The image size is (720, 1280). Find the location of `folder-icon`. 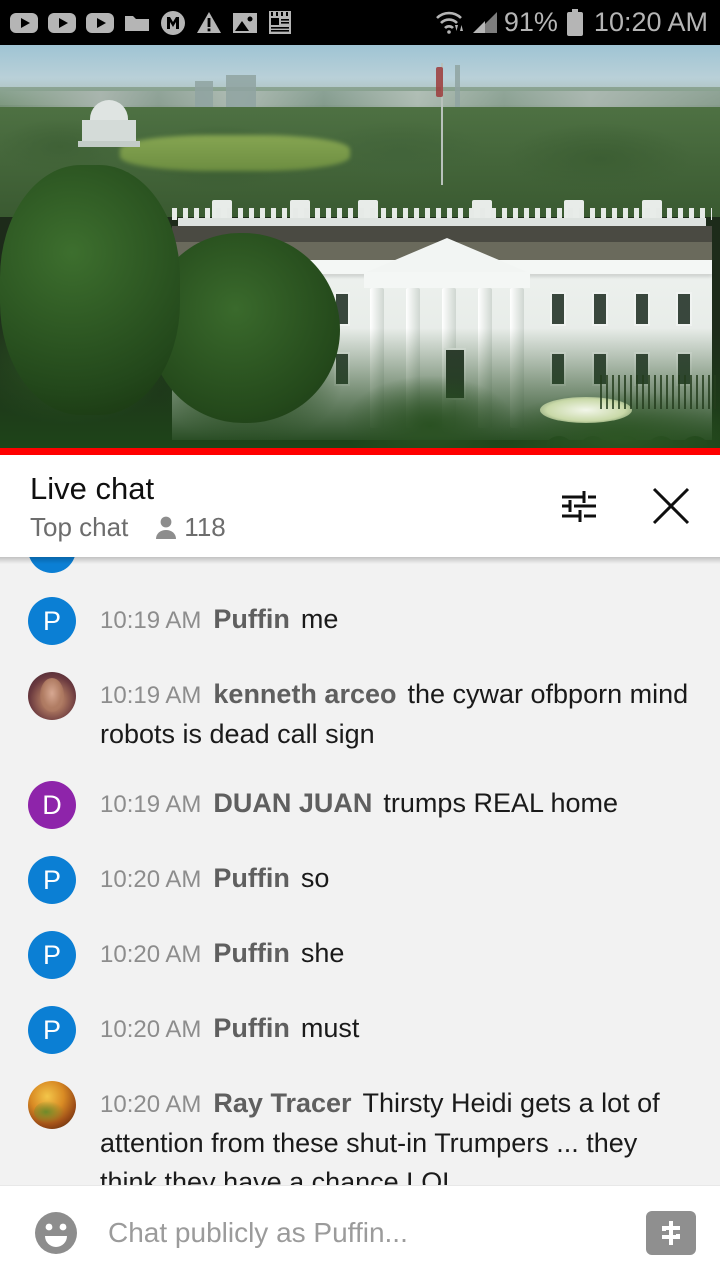

folder-icon is located at coordinates (137, 23).